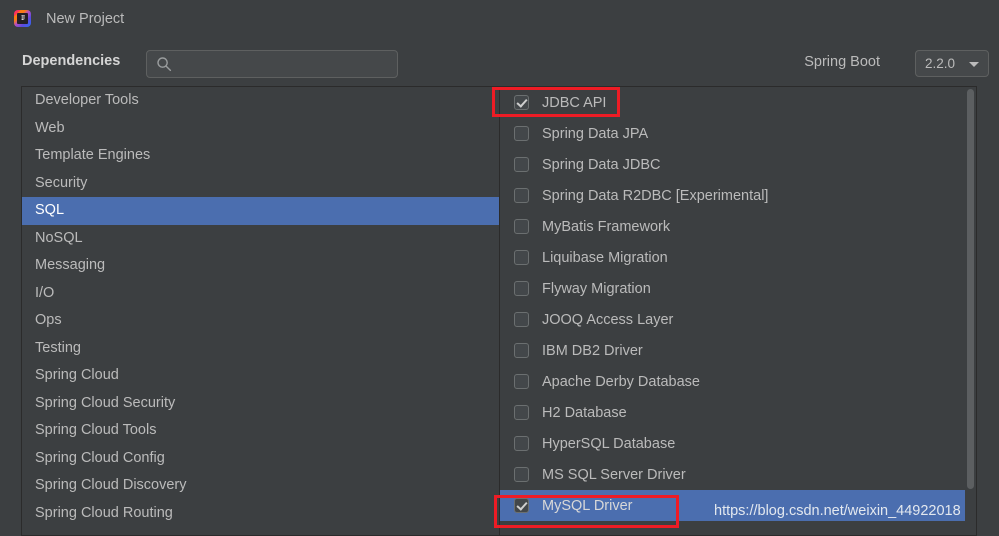 The width and height of the screenshot is (999, 536). I want to click on category-label: Web, so click(50, 127).